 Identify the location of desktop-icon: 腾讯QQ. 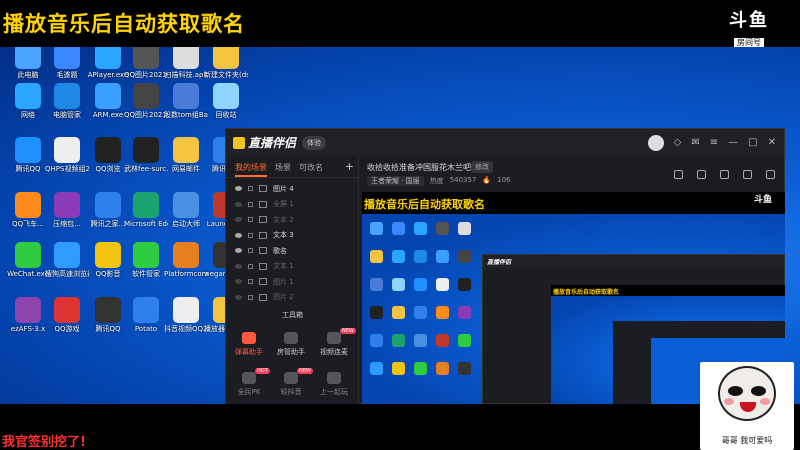
(28, 155).